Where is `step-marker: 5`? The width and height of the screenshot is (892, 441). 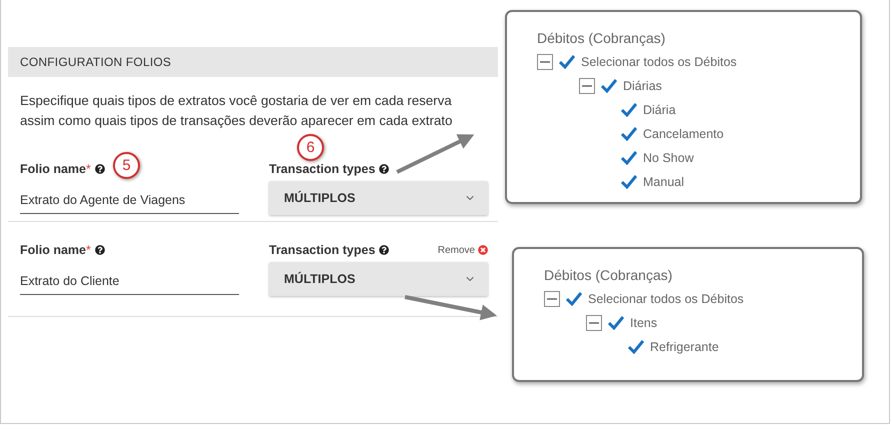 step-marker: 5 is located at coordinates (126, 165).